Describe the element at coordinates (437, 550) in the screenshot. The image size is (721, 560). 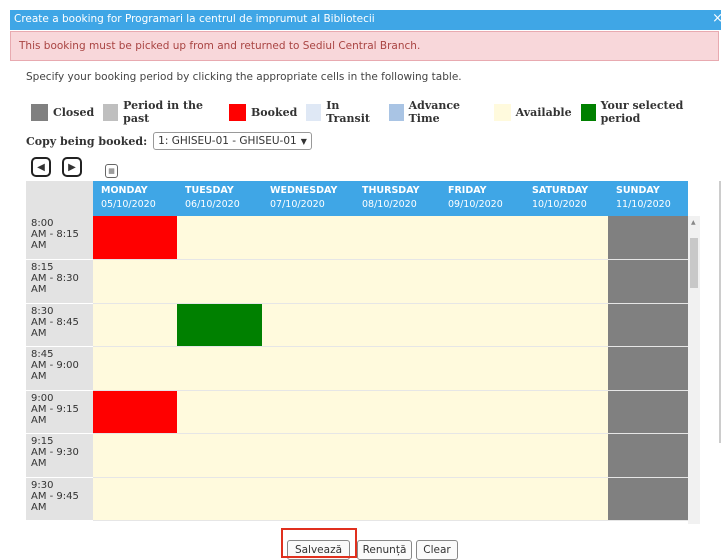
I see `clear-button: Clear` at that location.